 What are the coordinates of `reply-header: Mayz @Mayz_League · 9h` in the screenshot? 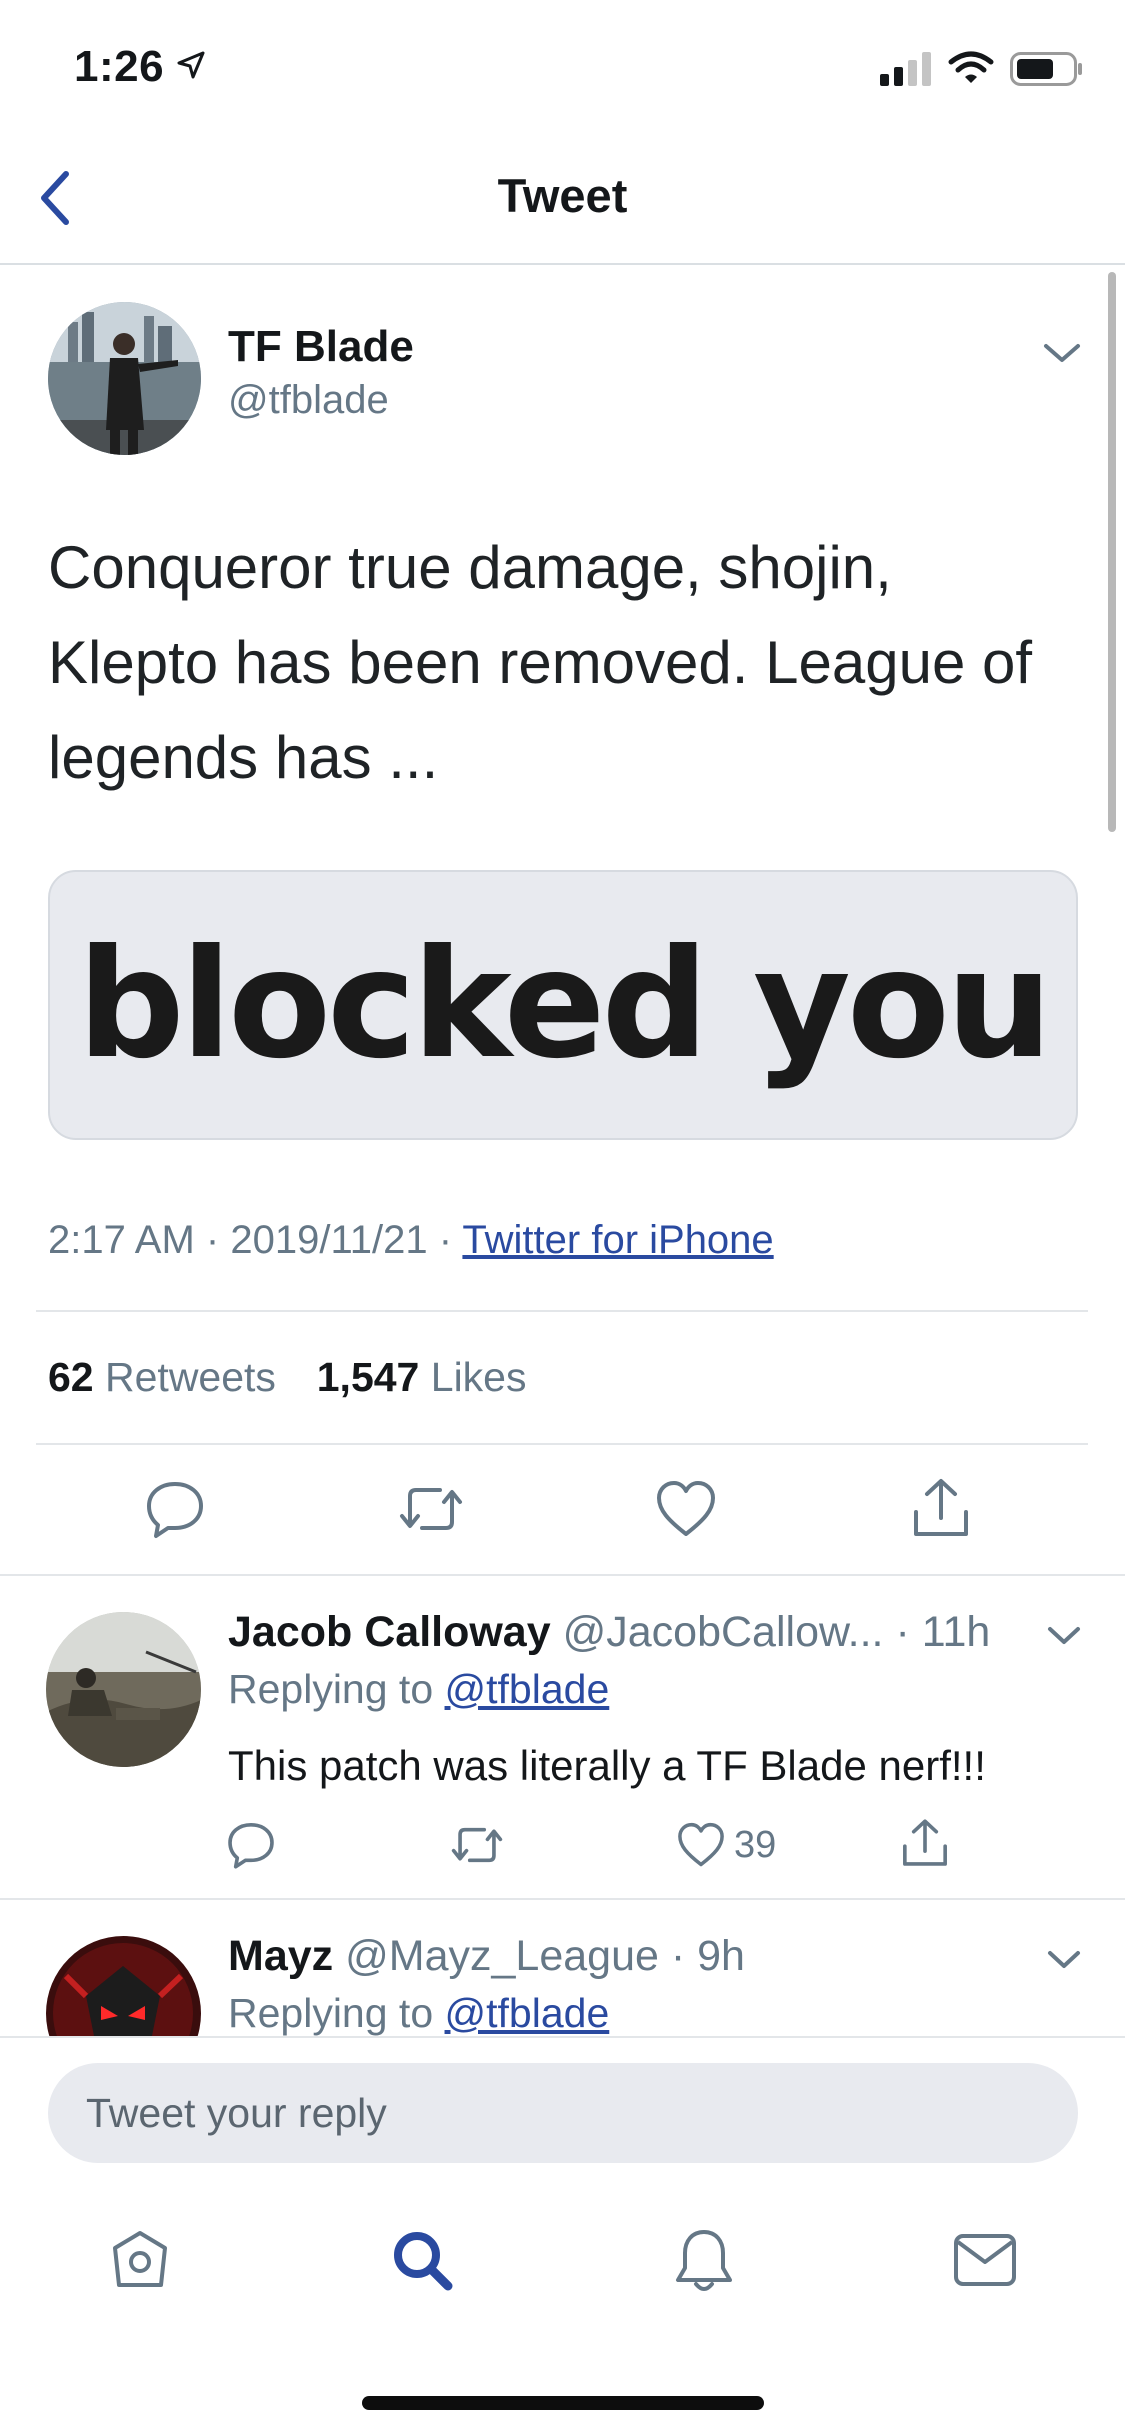 It's located at (486, 1956).